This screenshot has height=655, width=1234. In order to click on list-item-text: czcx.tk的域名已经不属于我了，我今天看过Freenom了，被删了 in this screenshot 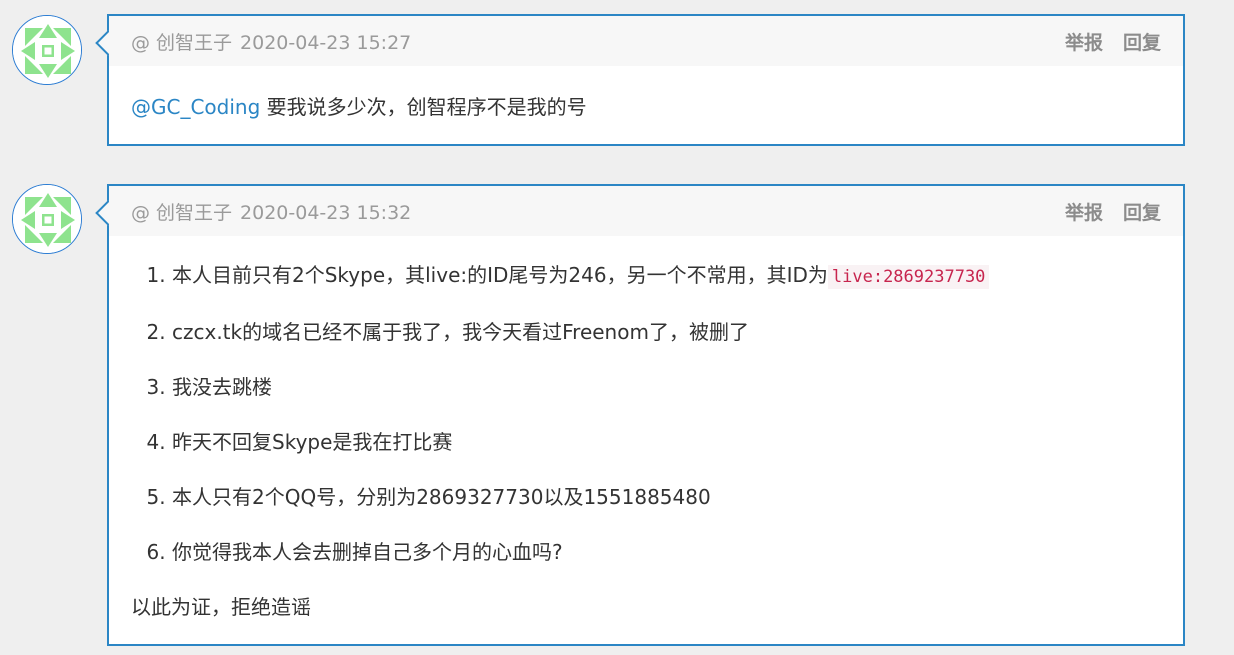, I will do `click(460, 332)`.